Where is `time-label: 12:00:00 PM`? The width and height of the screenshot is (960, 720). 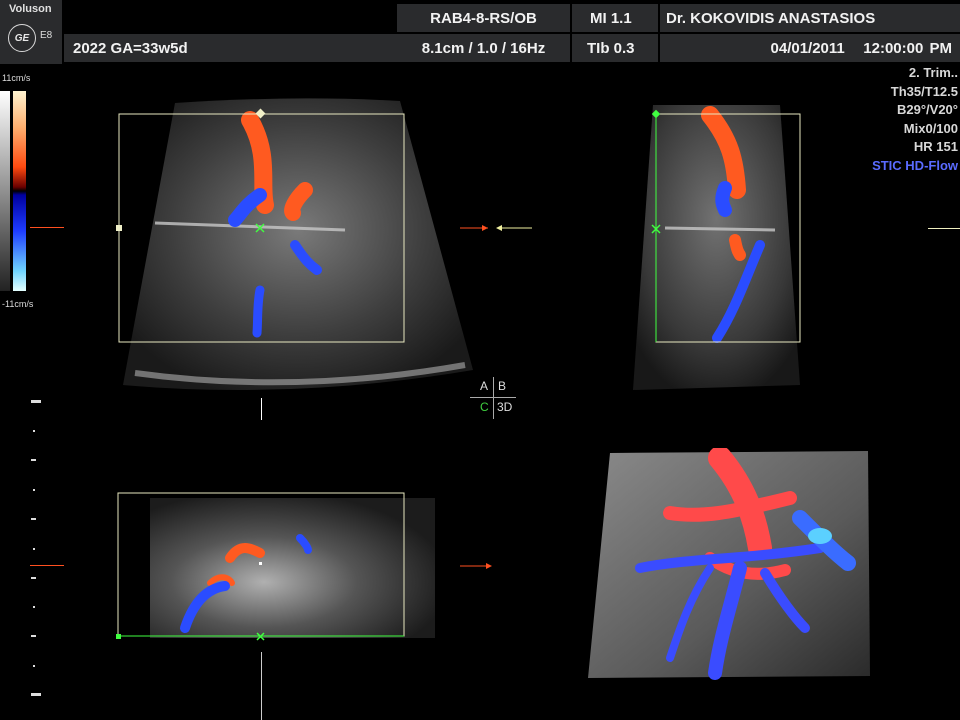 time-label: 12:00:00 PM is located at coordinates (907, 48).